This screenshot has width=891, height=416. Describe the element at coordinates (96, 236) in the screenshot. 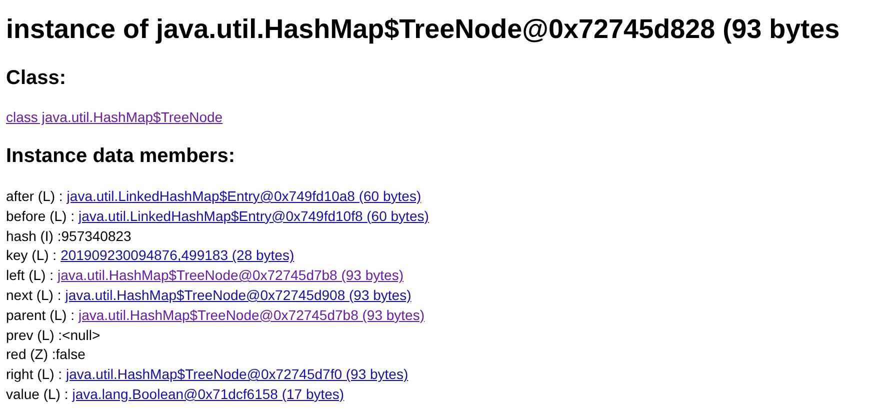

I see `member-value: 957340823` at that location.